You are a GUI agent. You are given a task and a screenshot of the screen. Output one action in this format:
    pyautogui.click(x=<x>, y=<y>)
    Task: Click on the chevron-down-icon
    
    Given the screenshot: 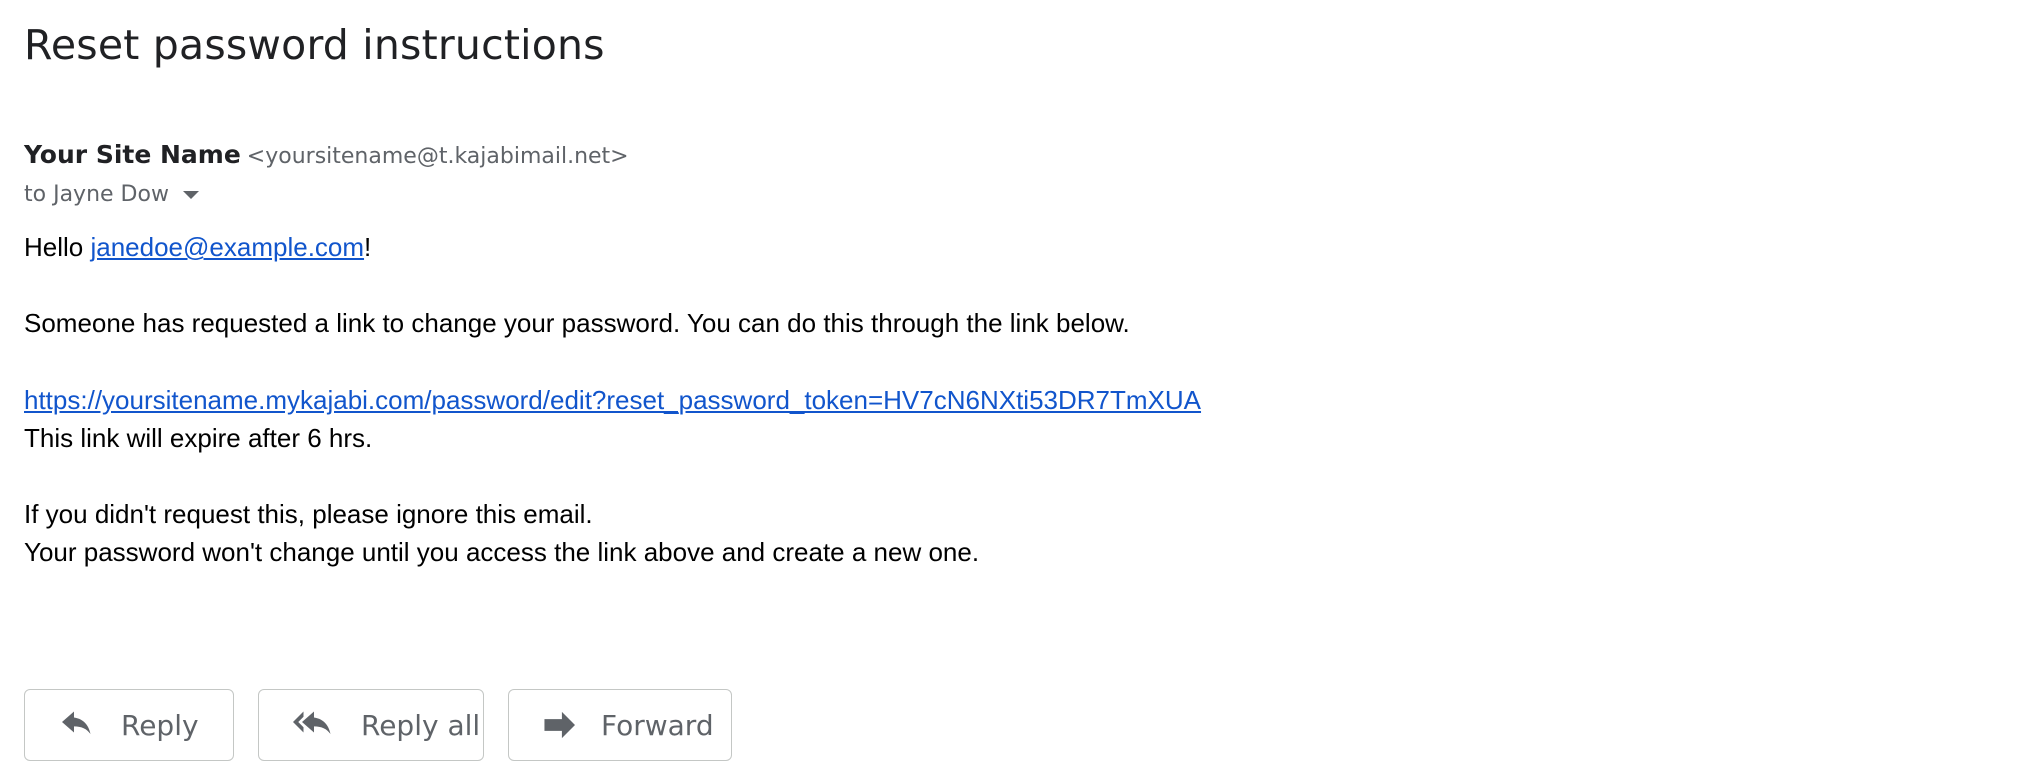 What is the action you would take?
    pyautogui.click(x=190, y=195)
    